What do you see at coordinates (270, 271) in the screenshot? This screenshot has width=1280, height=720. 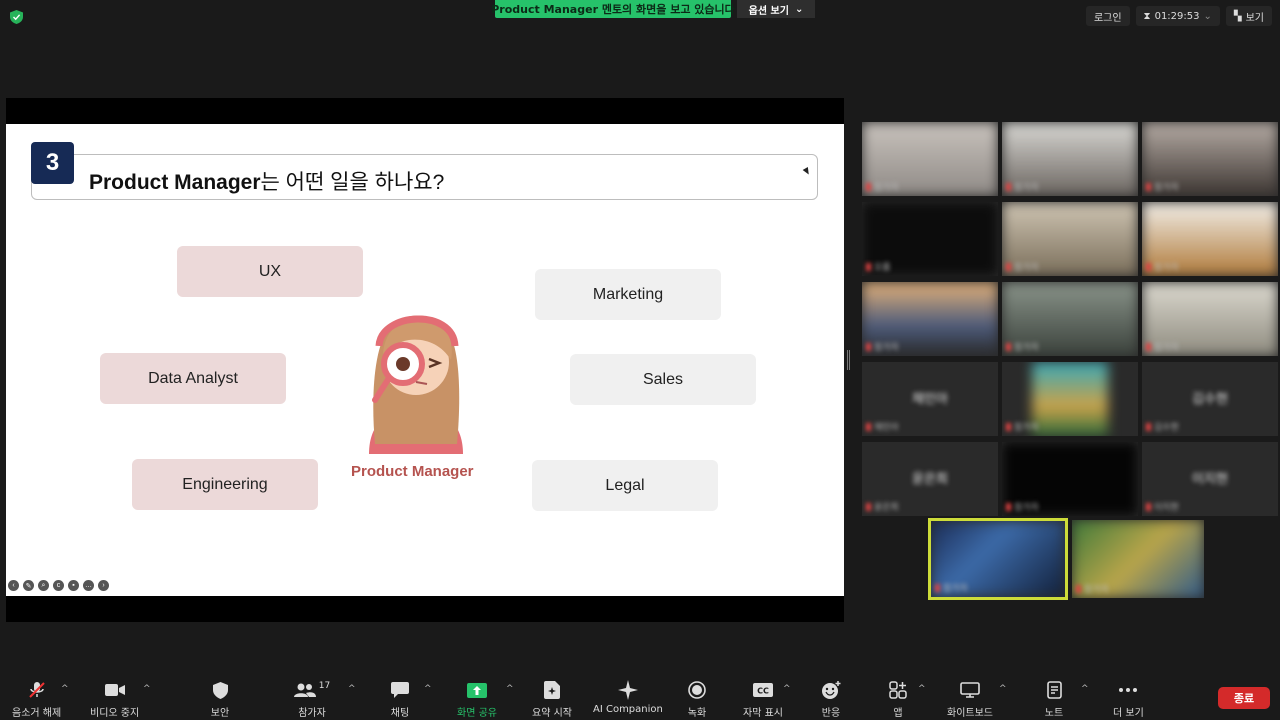 I see `role-pill-ux: UX` at bounding box center [270, 271].